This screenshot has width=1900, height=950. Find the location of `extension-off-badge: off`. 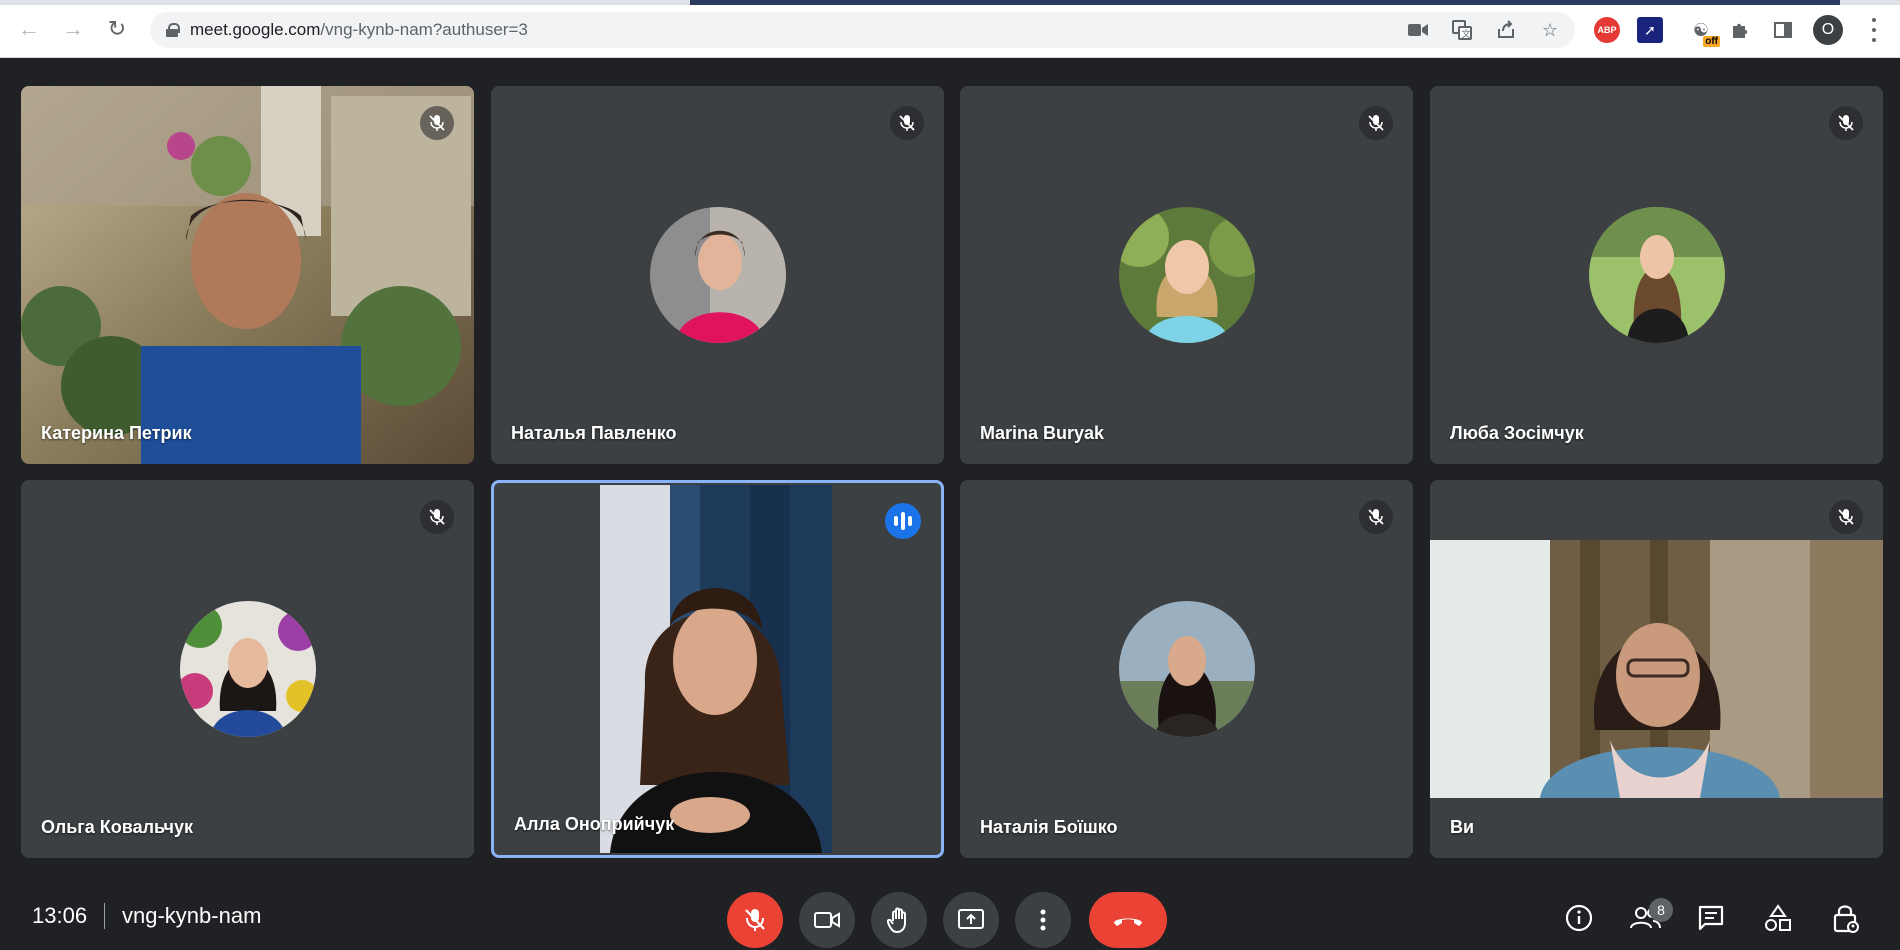

extension-off-badge: off is located at coordinates (1711, 41).